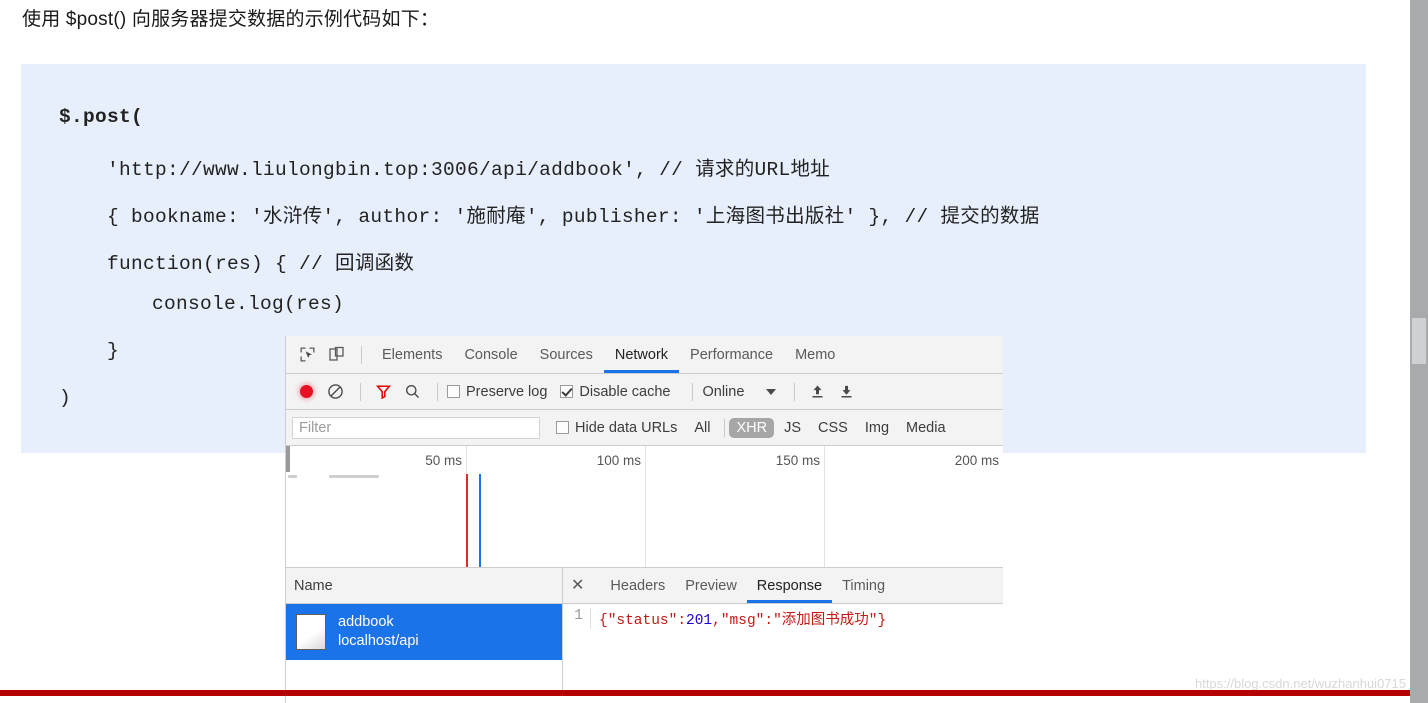  What do you see at coordinates (817, 392) in the screenshot?
I see `import-har-icon` at bounding box center [817, 392].